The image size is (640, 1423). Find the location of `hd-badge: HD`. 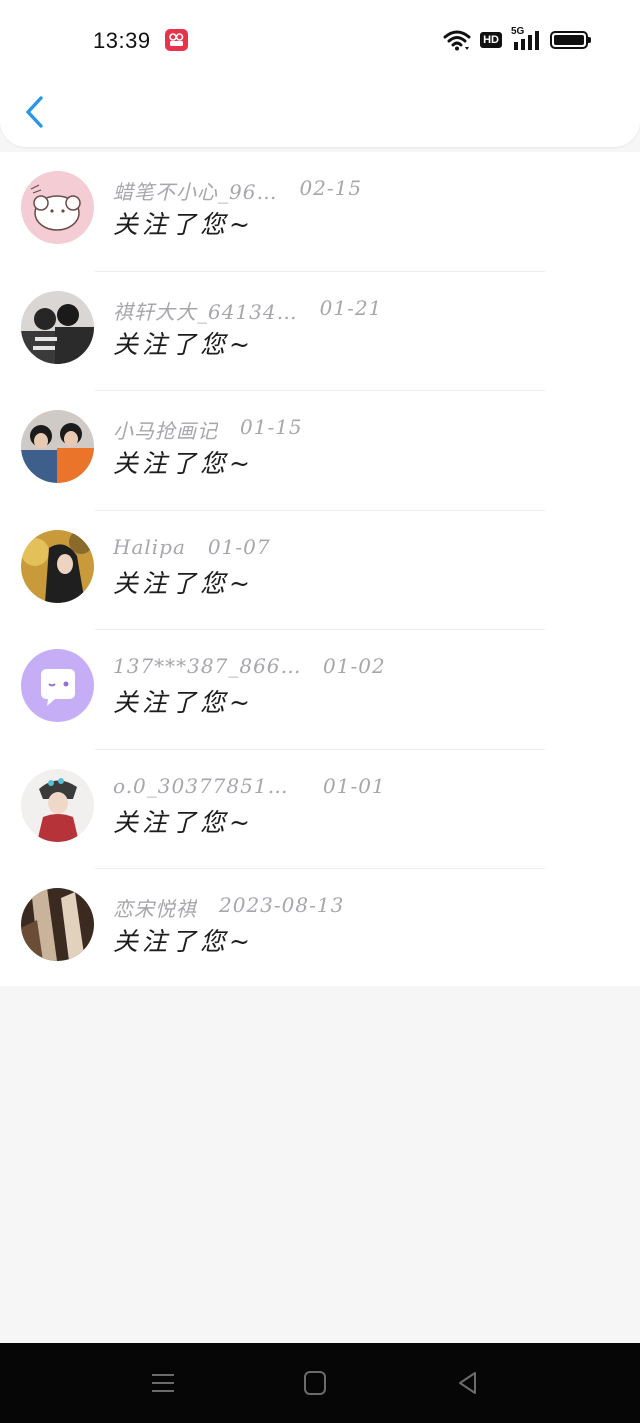

hd-badge: HD is located at coordinates (491, 40).